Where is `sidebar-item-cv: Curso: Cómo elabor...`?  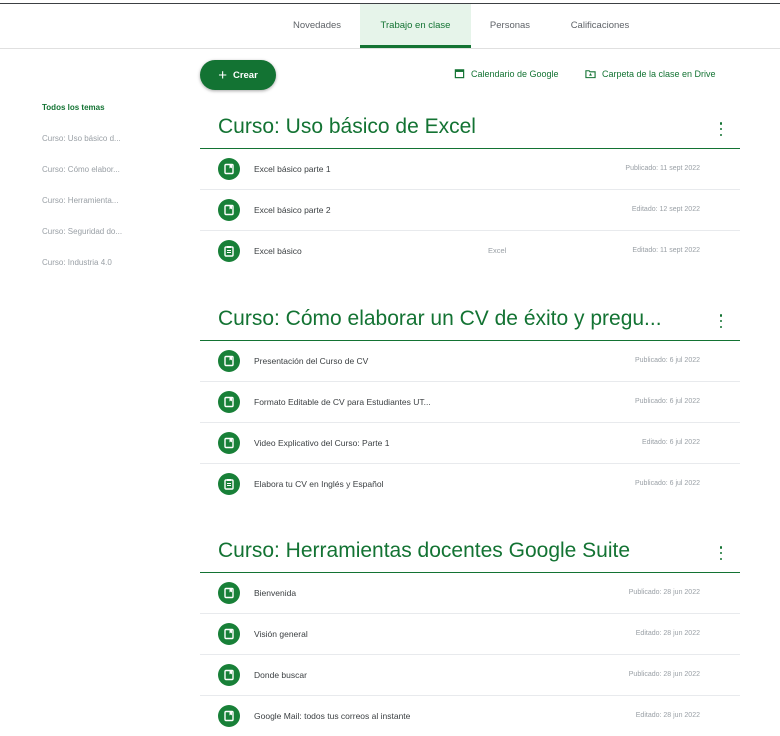
sidebar-item-cv: Curso: Cómo elabor... is located at coordinates (112, 177).